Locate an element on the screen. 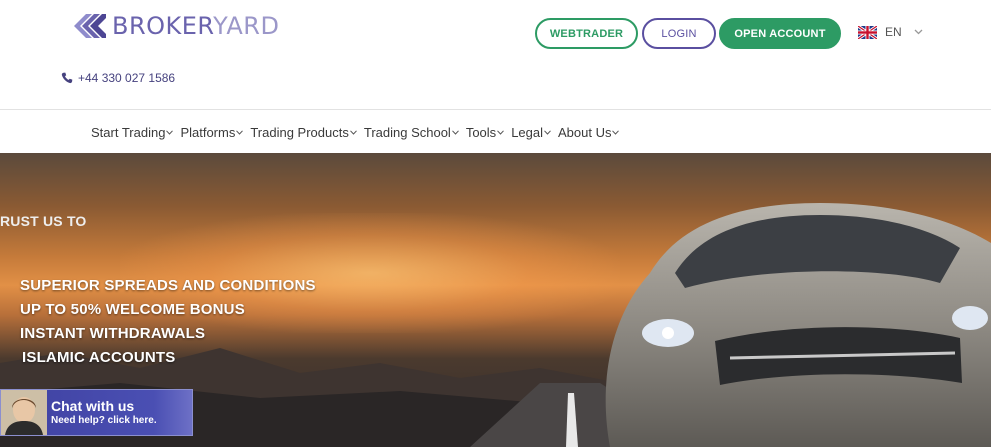 Image resolution: width=991 pixels, height=447 pixels. nav-item-label: Legal is located at coordinates (527, 132).